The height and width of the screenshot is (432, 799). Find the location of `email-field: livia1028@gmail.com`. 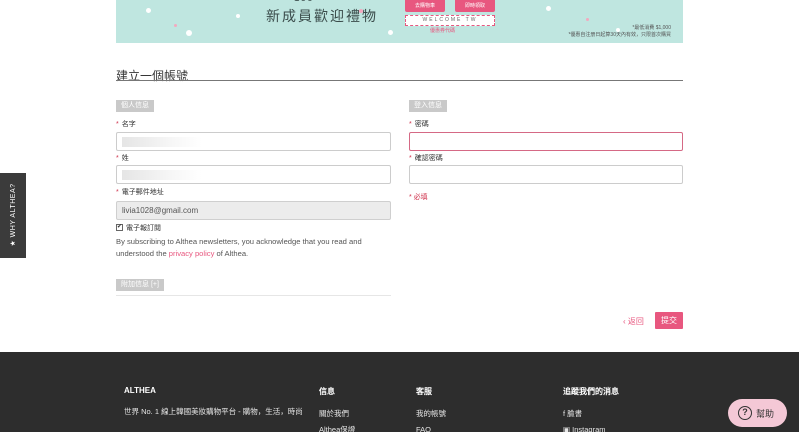

email-field: livia1028@gmail.com is located at coordinates (253, 210).